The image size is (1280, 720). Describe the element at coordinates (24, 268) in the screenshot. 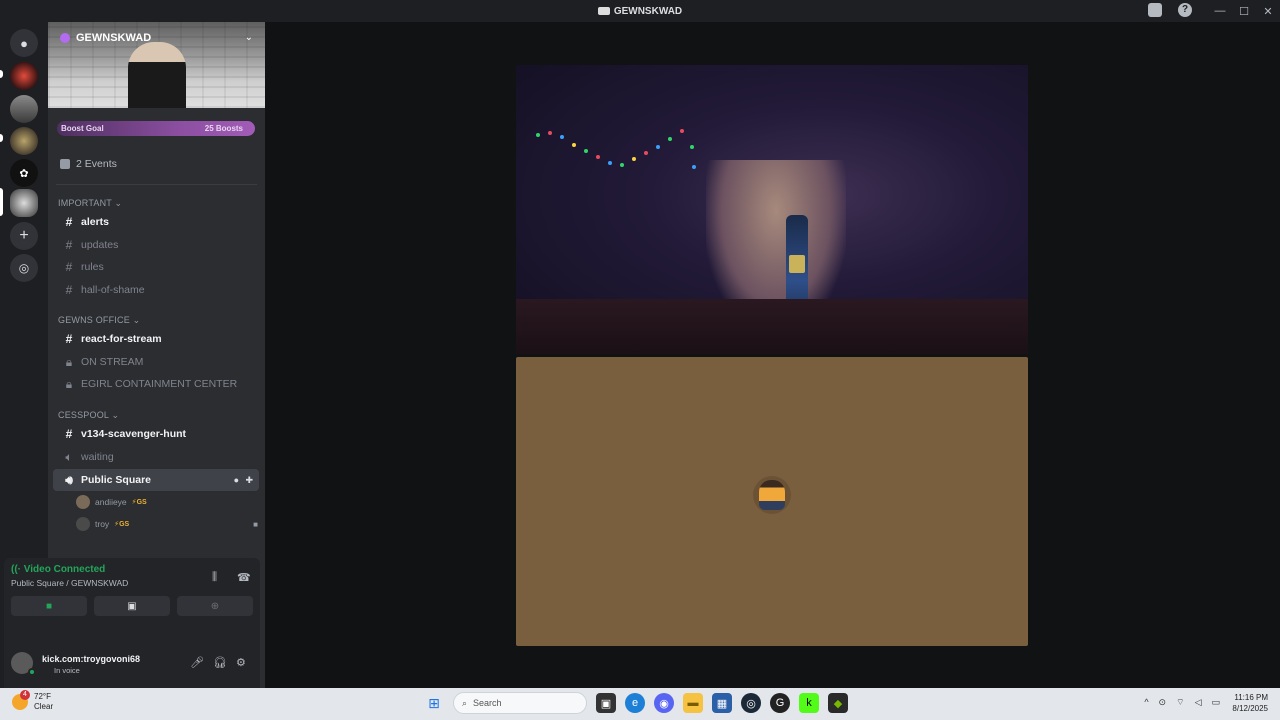

I see `discover-icon: ◎` at that location.